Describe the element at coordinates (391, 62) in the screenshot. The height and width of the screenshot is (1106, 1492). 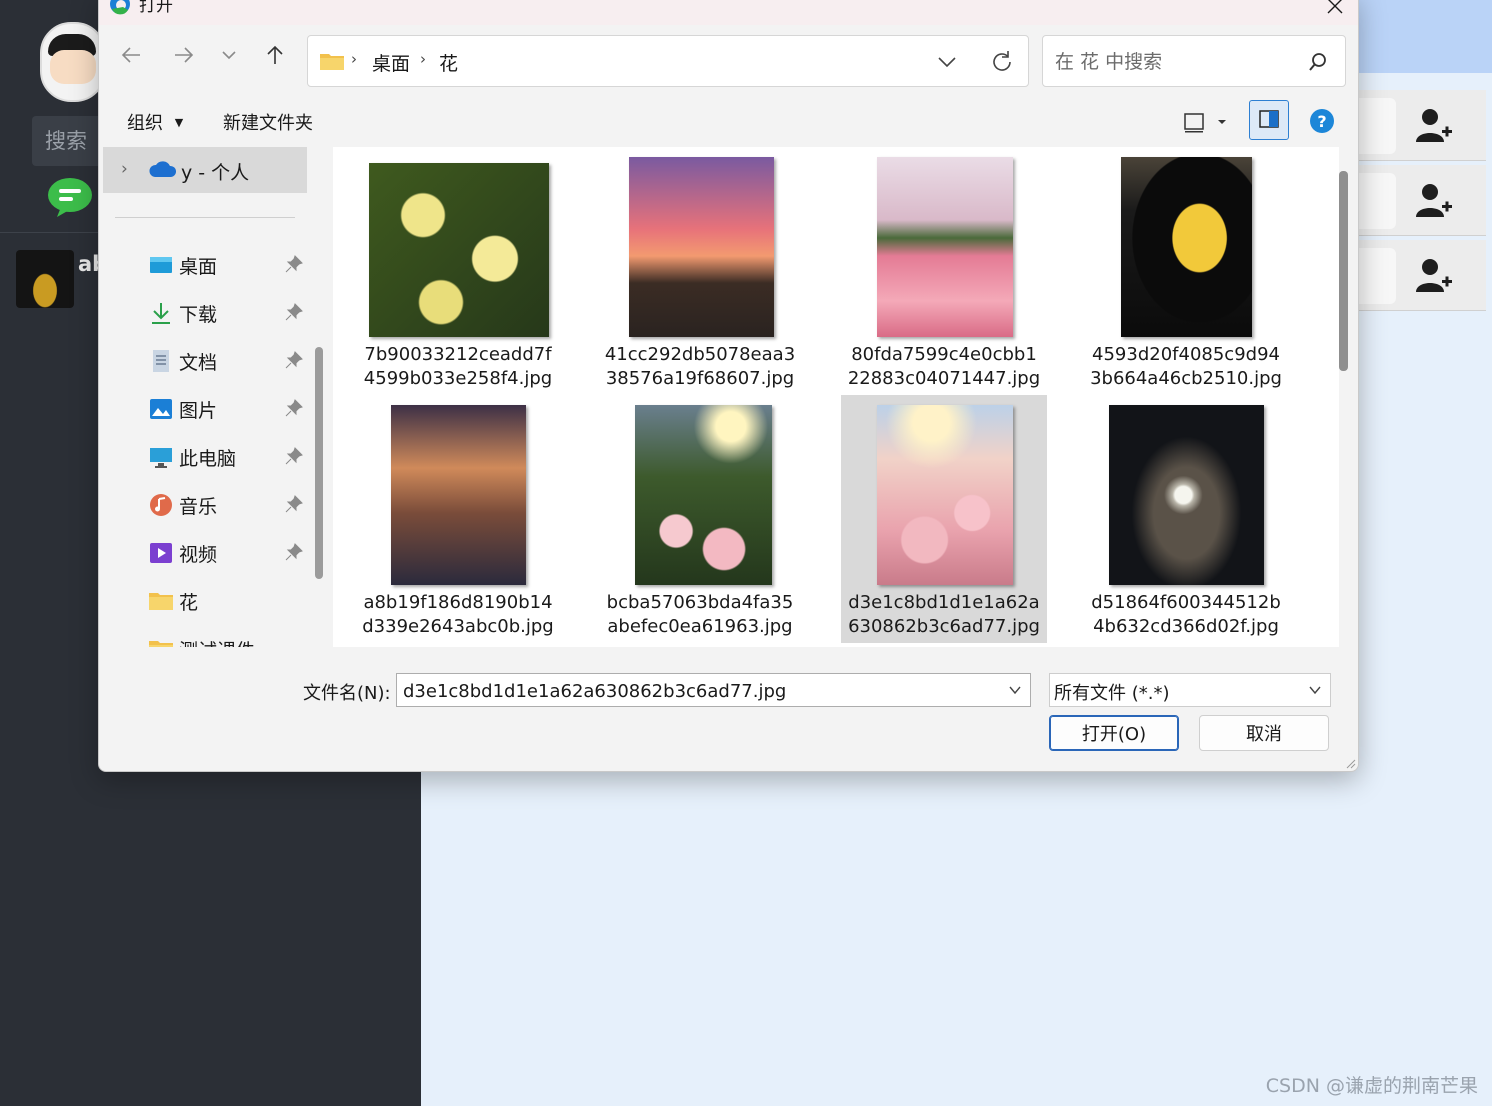
I see `breadcrumb-desktop: 桌面` at that location.